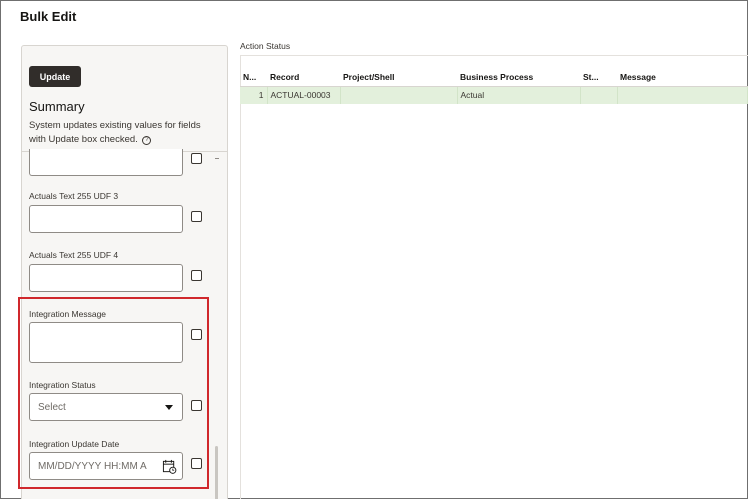  What do you see at coordinates (74, 255) in the screenshot?
I see `udf4-label: Actuals Text 255 UDF 4` at bounding box center [74, 255].